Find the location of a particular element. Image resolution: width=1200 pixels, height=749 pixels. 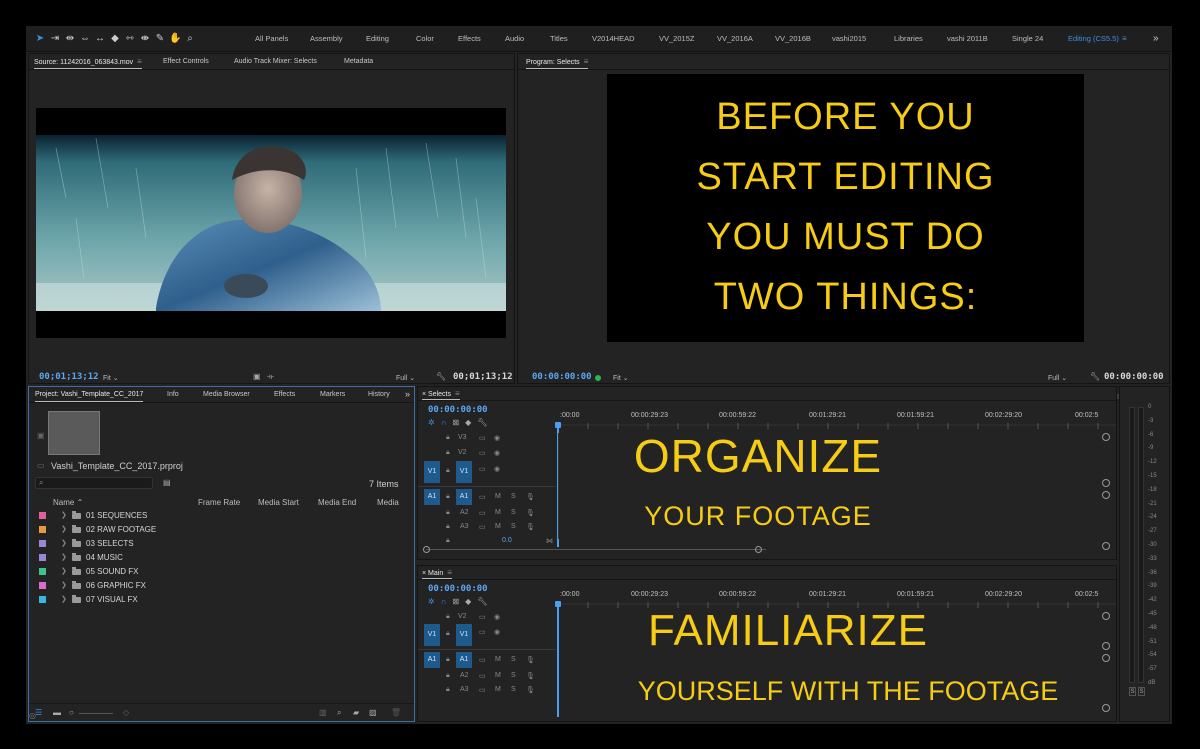

workspace-vv2016b: VV_2016B is located at coordinates (793, 39).